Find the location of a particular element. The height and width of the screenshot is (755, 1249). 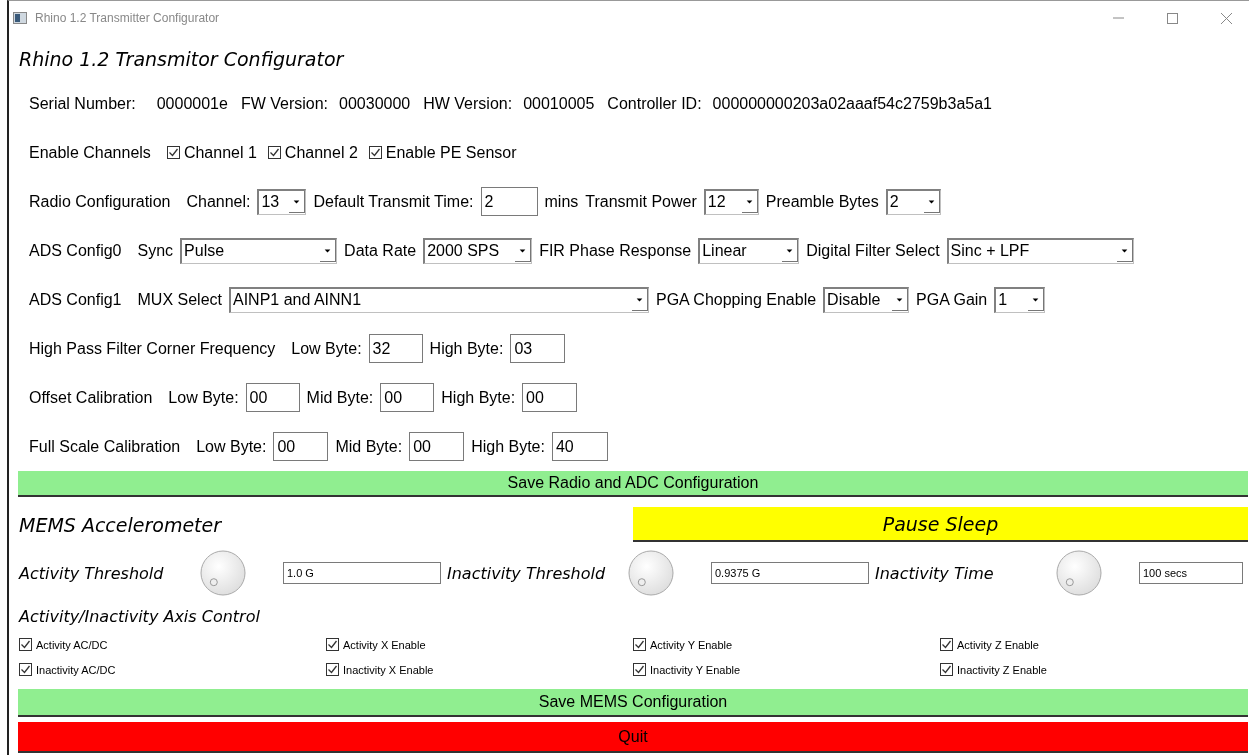

app-heading: Rhino 1.2 Transmitor Configurator is located at coordinates (182, 59).